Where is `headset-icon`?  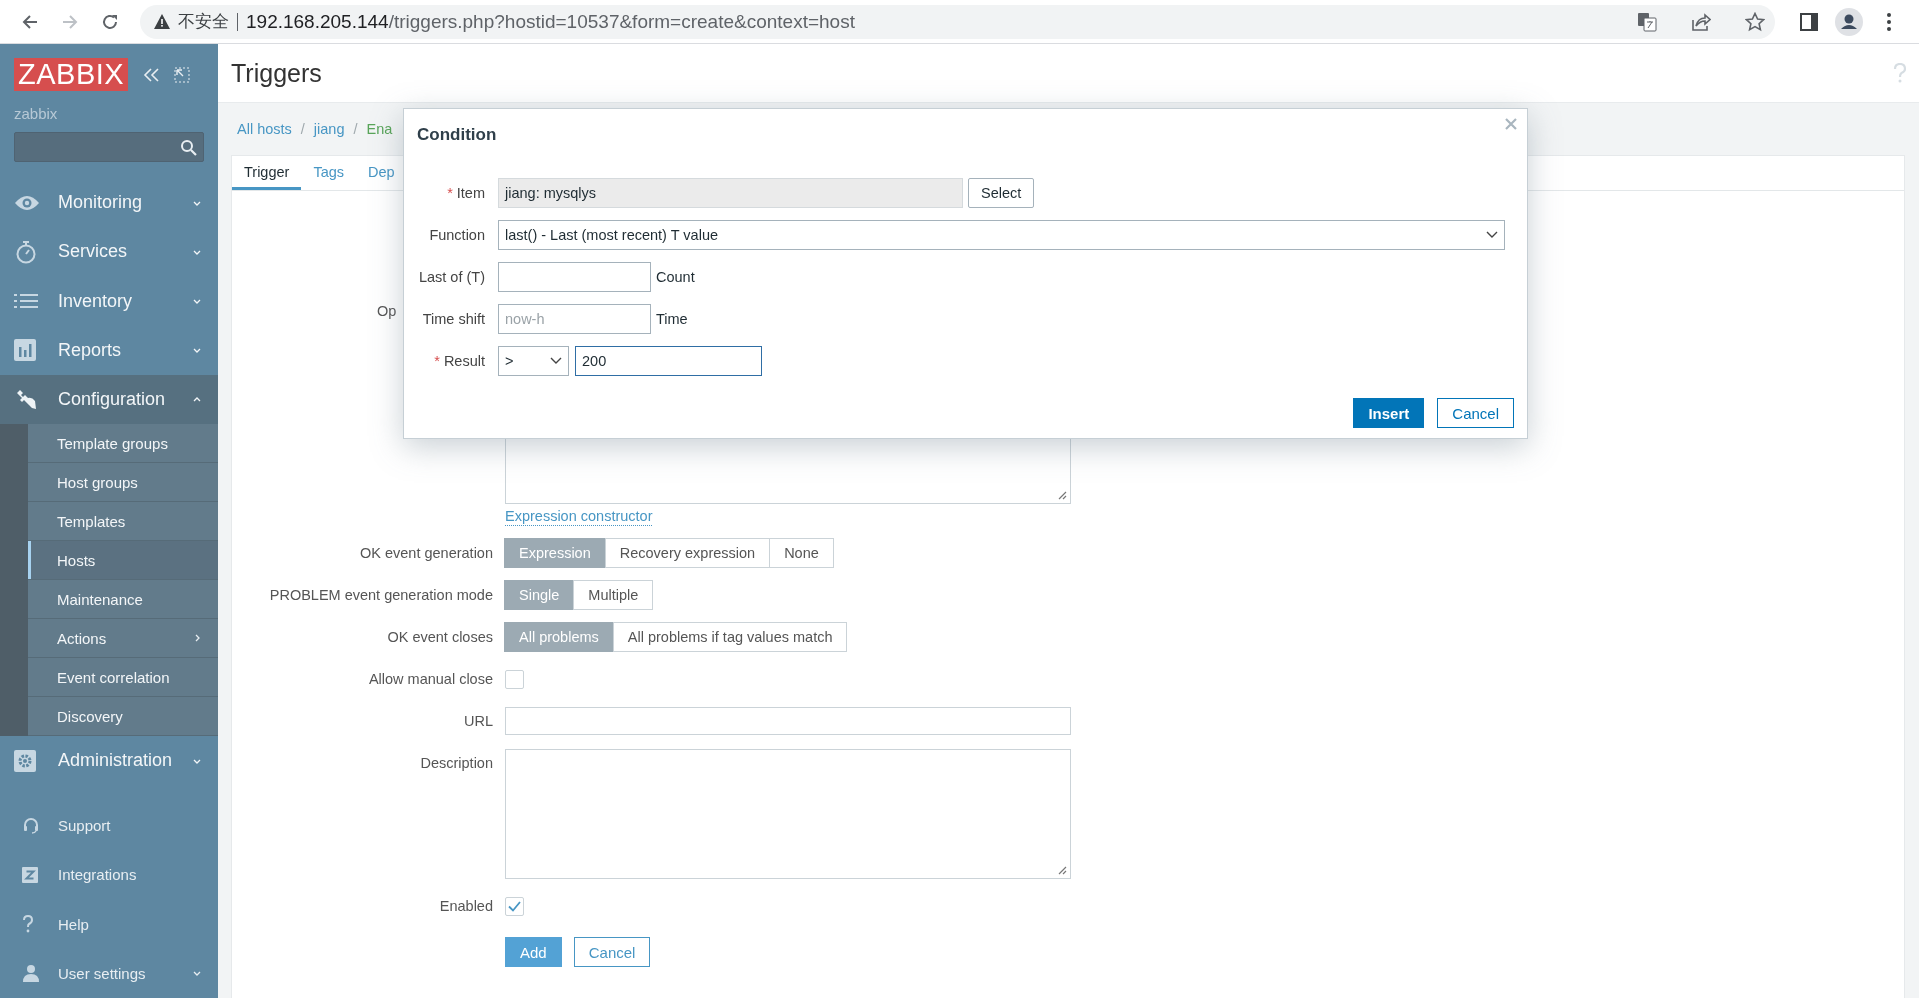
headset-icon is located at coordinates (31, 825).